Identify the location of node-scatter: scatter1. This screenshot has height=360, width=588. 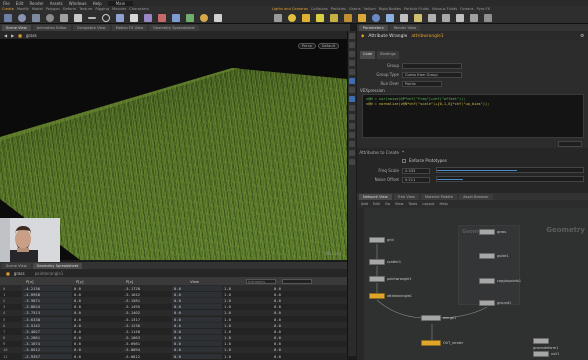
(385, 262).